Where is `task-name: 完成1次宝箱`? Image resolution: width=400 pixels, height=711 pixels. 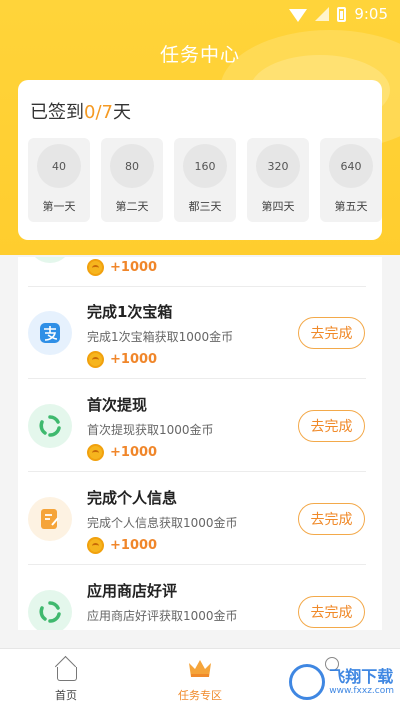 task-name: 完成1次宝箱 is located at coordinates (130, 312).